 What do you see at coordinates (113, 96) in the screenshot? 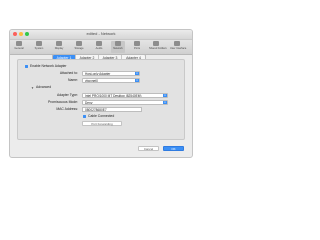
I see `adapter-type-value: Intel PRO/1000 MT Desktop (82540EM)` at bounding box center [113, 96].